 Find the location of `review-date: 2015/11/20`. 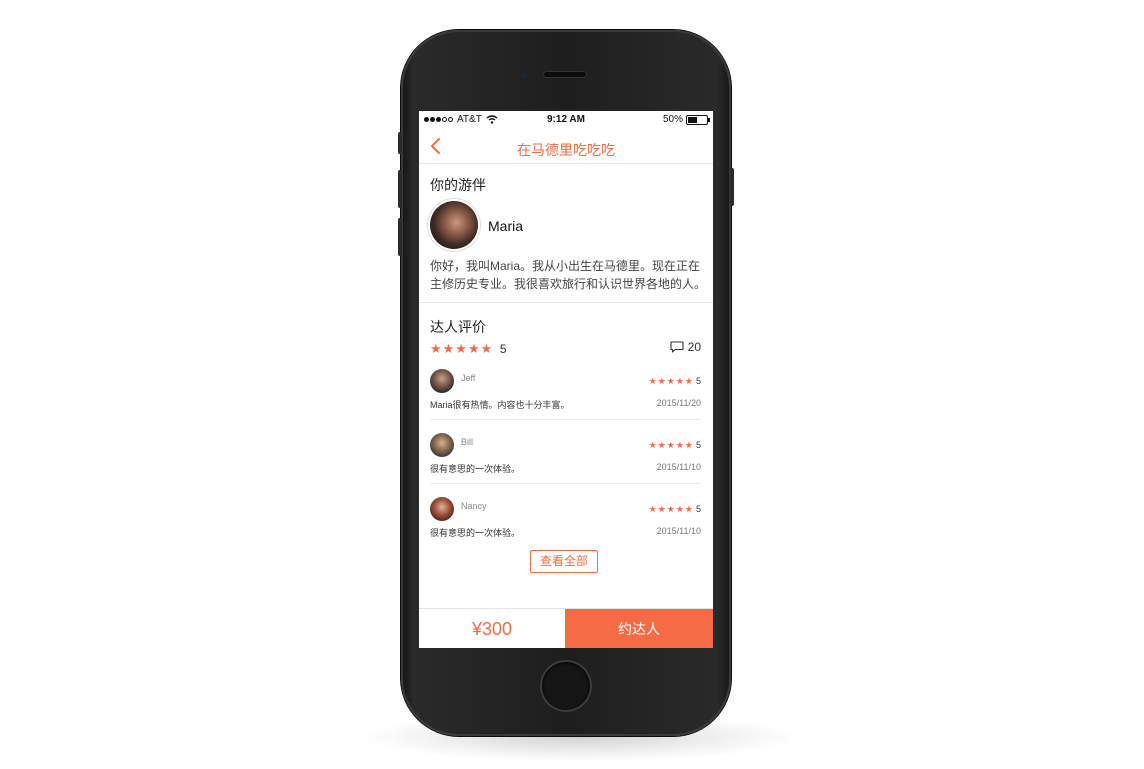

review-date: 2015/11/20 is located at coordinates (678, 403).